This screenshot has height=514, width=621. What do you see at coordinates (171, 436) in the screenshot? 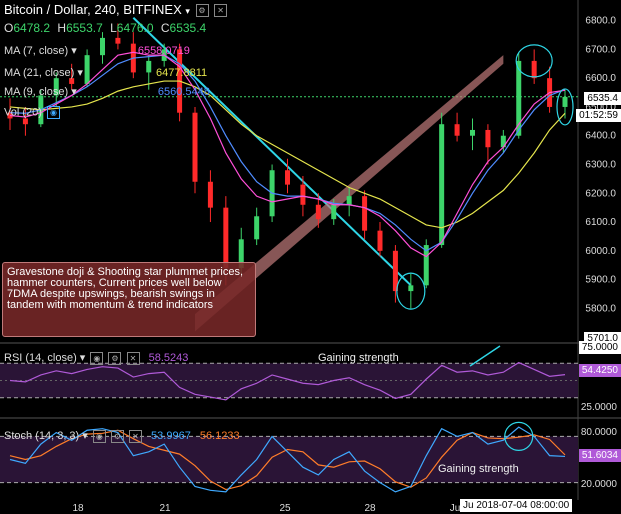
I see `stoch-k-value: 53.9967` at bounding box center [171, 436].